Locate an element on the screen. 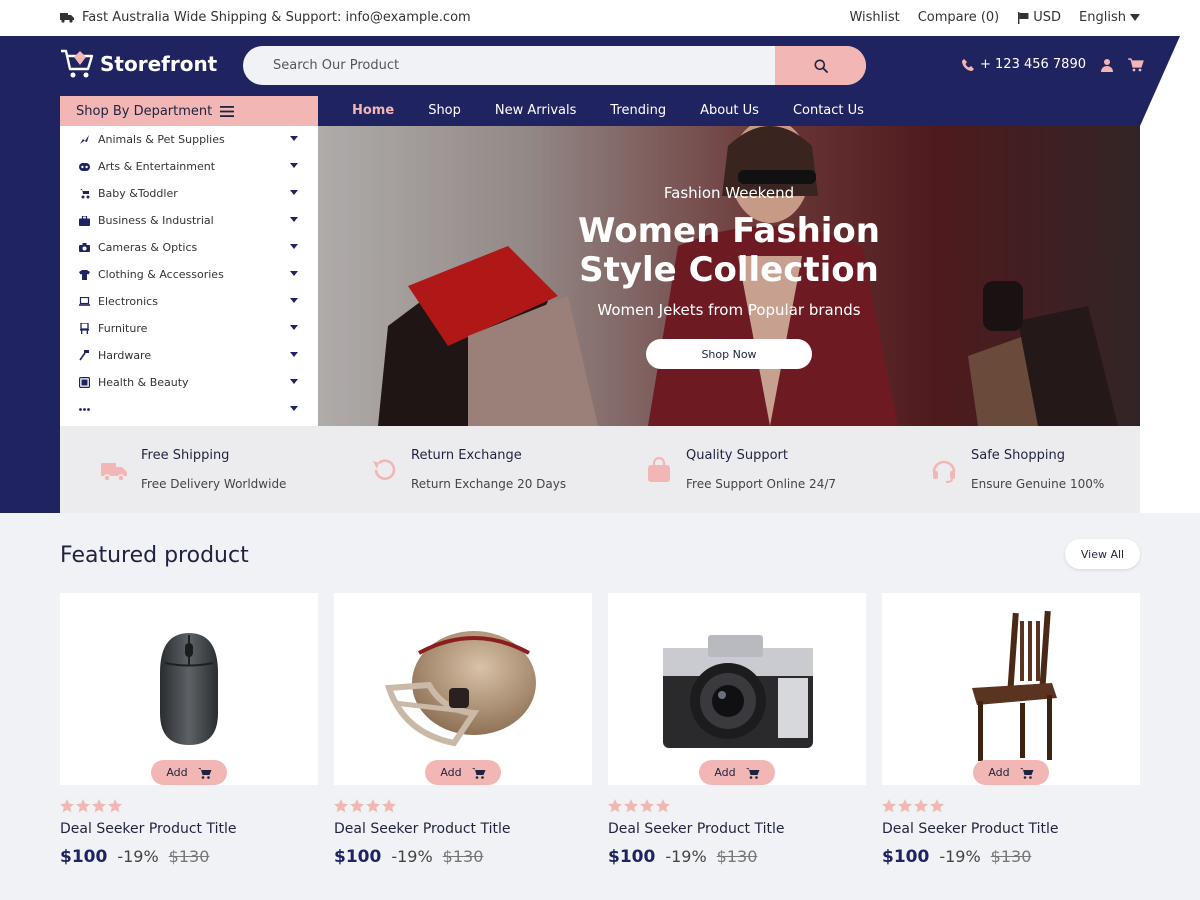  featured-heading: Featured product is located at coordinates (154, 555).